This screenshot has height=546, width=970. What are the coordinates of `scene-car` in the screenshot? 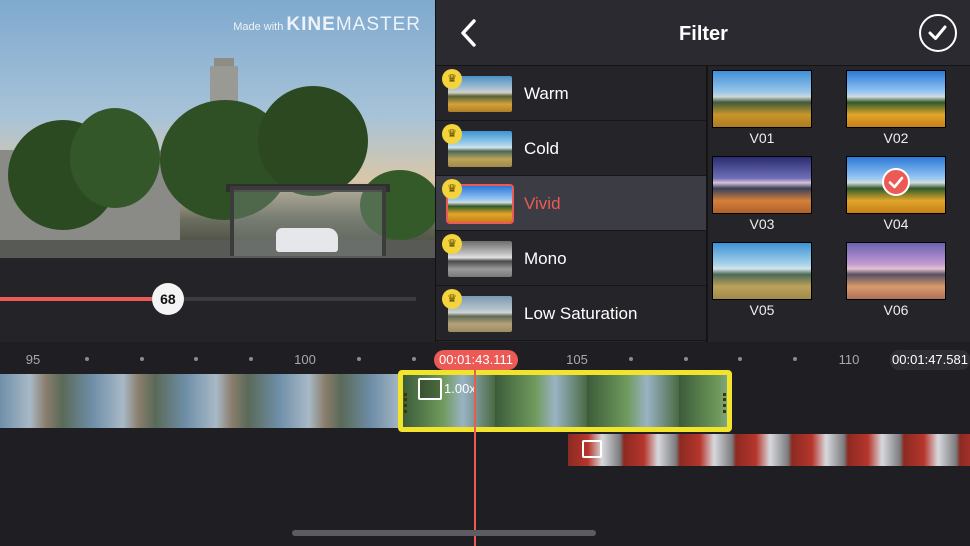 It's located at (307, 240).